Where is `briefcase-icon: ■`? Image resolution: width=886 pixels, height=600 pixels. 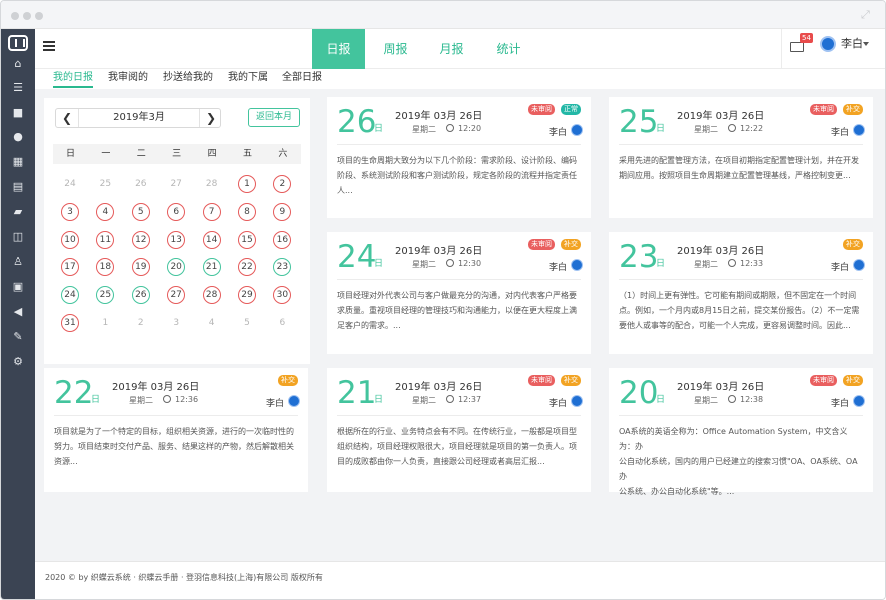 briefcase-icon: ■ is located at coordinates (18, 113).